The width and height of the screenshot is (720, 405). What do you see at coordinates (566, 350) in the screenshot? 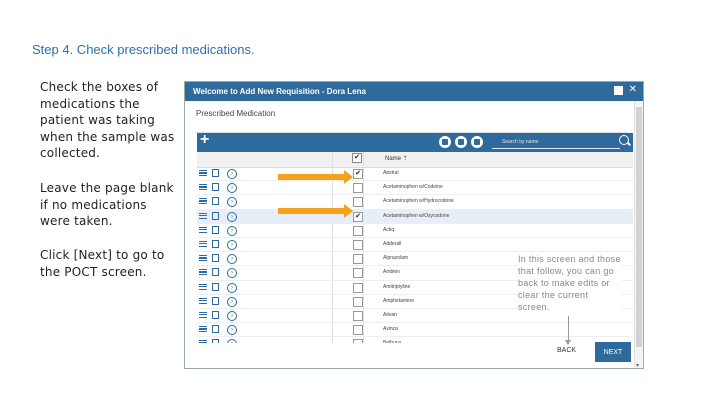
I see `back-button: BACK` at bounding box center [566, 350].